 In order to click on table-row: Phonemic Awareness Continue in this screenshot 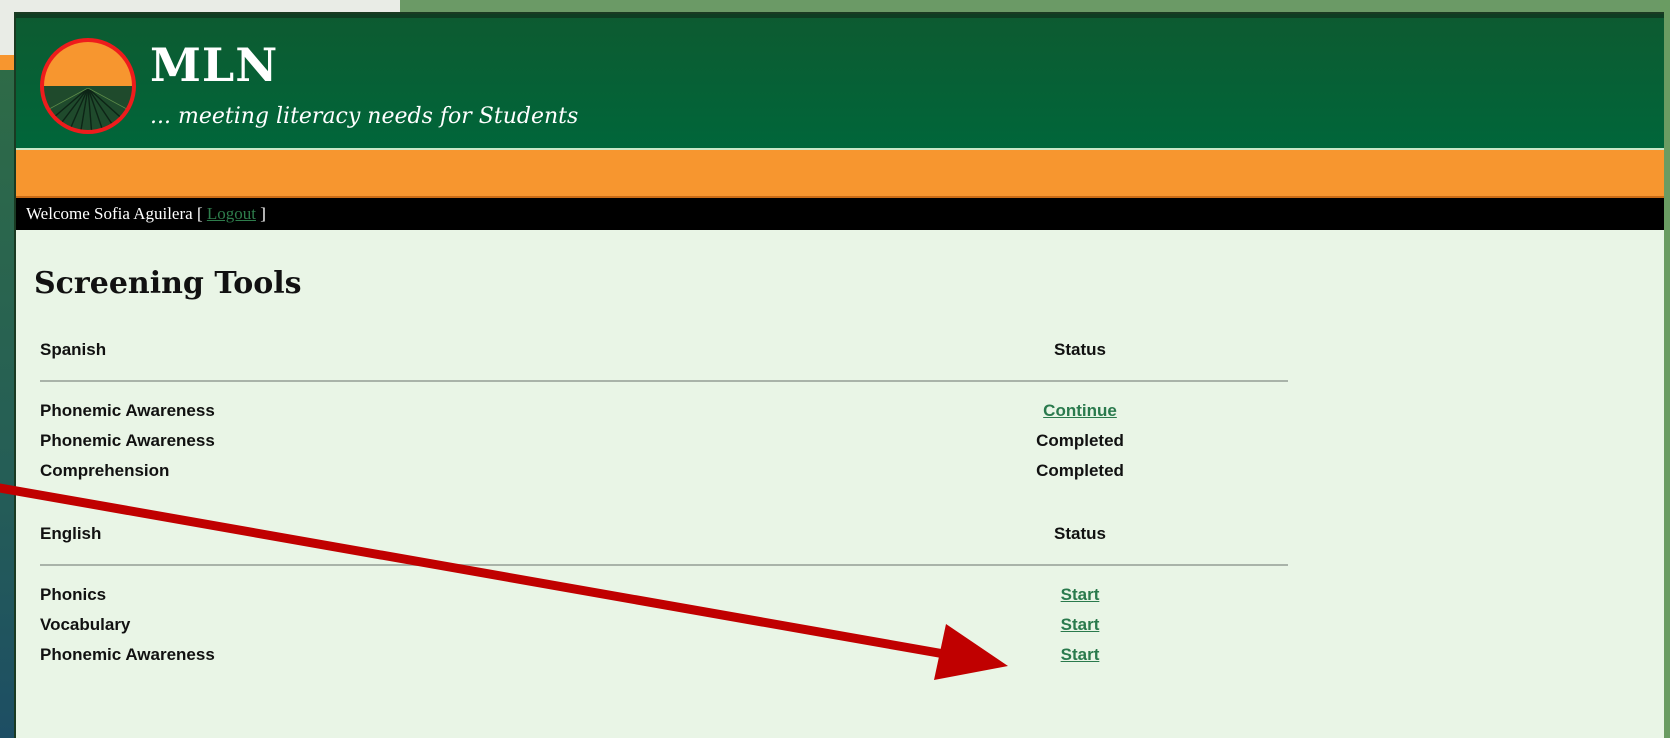, I will do `click(664, 411)`.